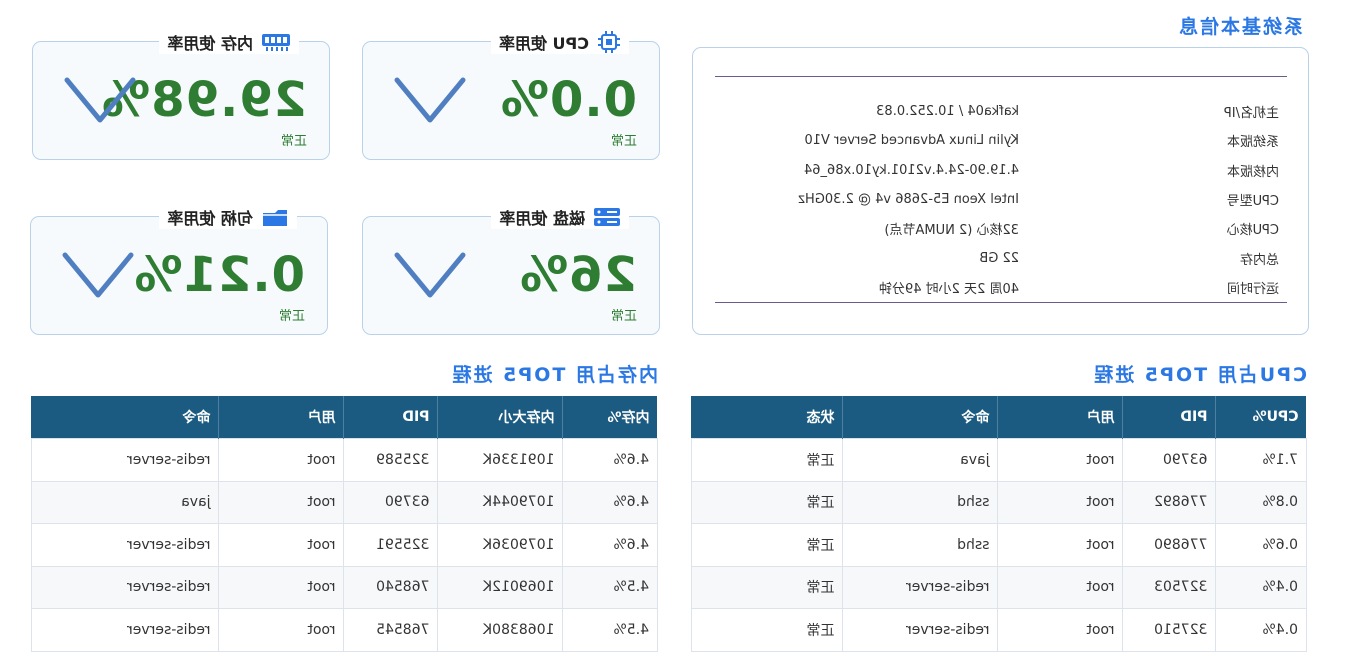 This screenshot has width=1348, height=659. Describe the element at coordinates (578, 275) in the screenshot. I see `disk-usage-value: 26%` at that location.